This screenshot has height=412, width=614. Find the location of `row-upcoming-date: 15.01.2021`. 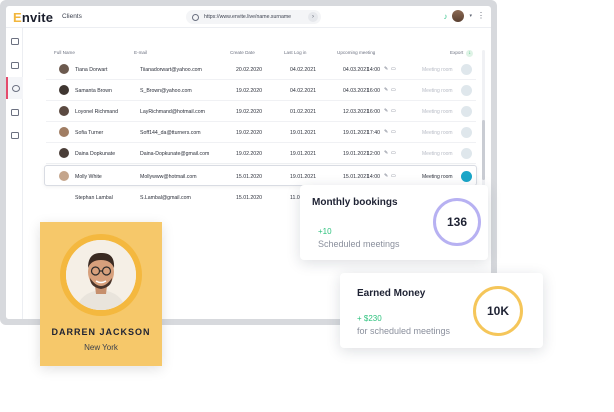

row-upcoming-date: 15.01.2021 is located at coordinates (356, 177).